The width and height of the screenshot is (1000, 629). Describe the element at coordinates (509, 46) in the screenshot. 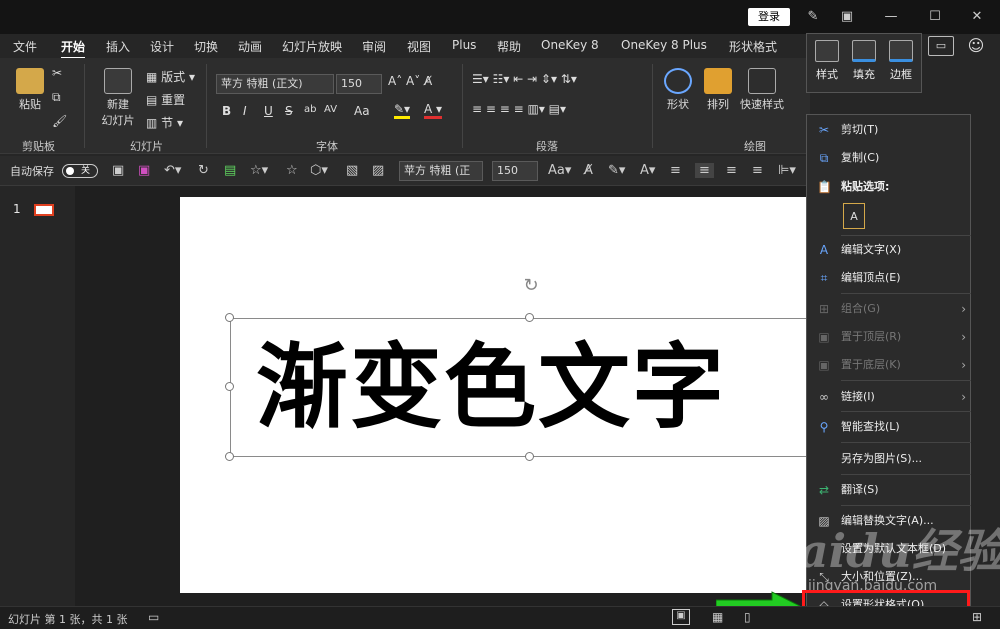

I see `tab-help: 帮助` at that location.